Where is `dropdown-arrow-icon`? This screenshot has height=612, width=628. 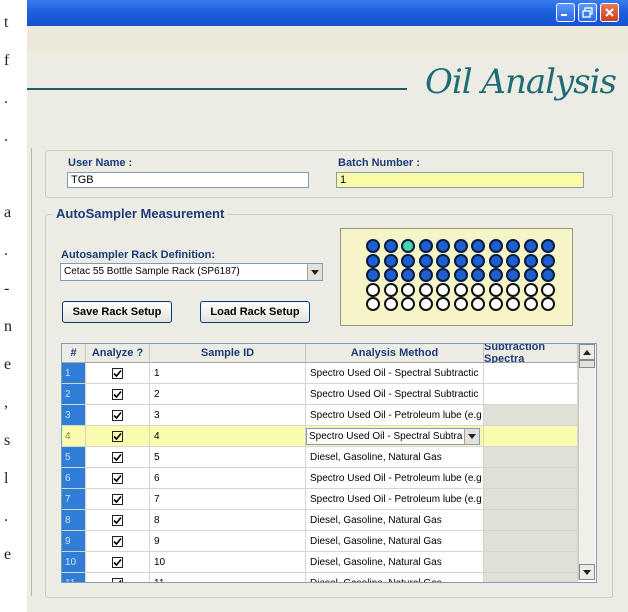 dropdown-arrow-icon is located at coordinates (471, 436).